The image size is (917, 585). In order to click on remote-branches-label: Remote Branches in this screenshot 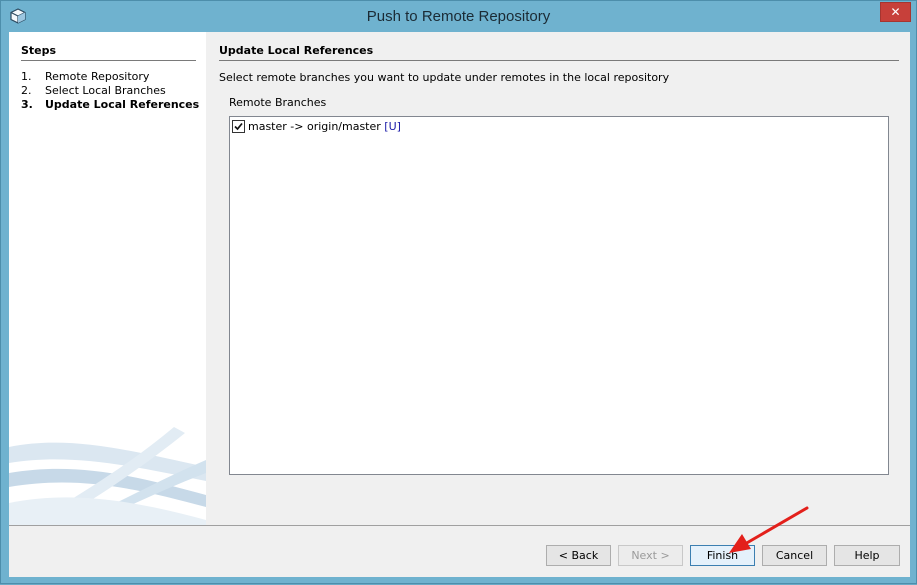, I will do `click(278, 102)`.